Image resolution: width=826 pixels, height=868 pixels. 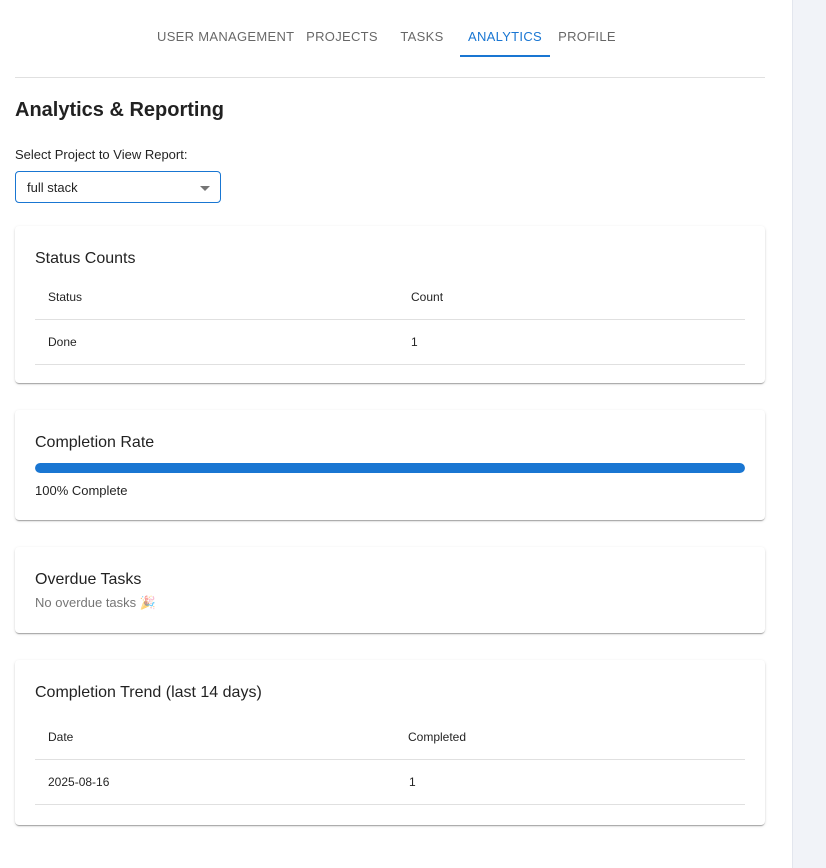 What do you see at coordinates (118, 187) in the screenshot?
I see `project-select: full stack` at bounding box center [118, 187].